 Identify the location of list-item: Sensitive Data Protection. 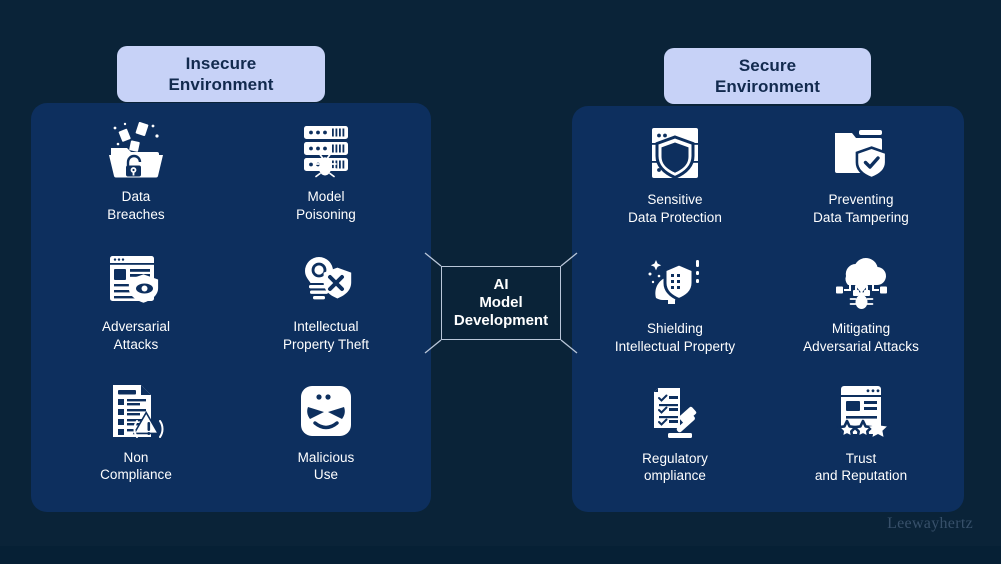
(675, 178).